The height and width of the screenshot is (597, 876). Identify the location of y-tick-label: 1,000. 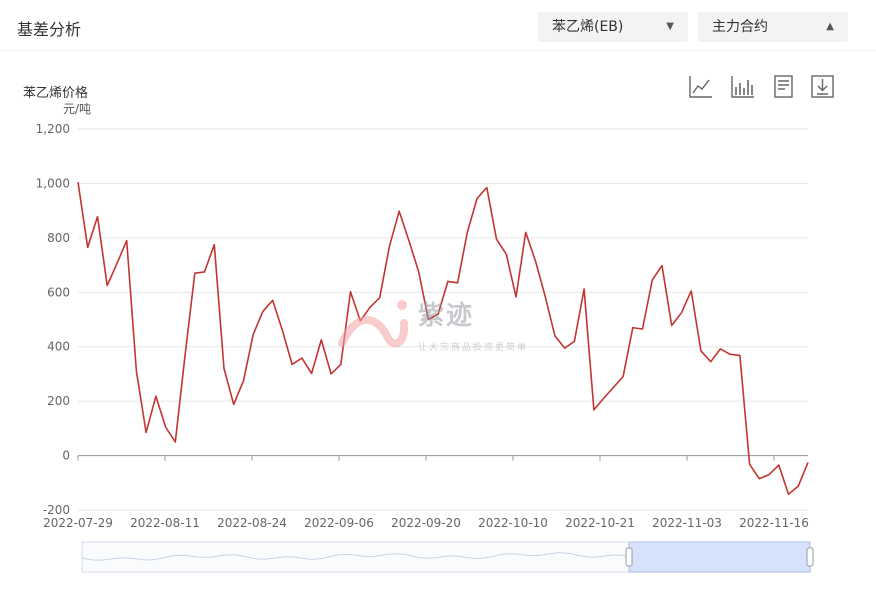
(53, 183).